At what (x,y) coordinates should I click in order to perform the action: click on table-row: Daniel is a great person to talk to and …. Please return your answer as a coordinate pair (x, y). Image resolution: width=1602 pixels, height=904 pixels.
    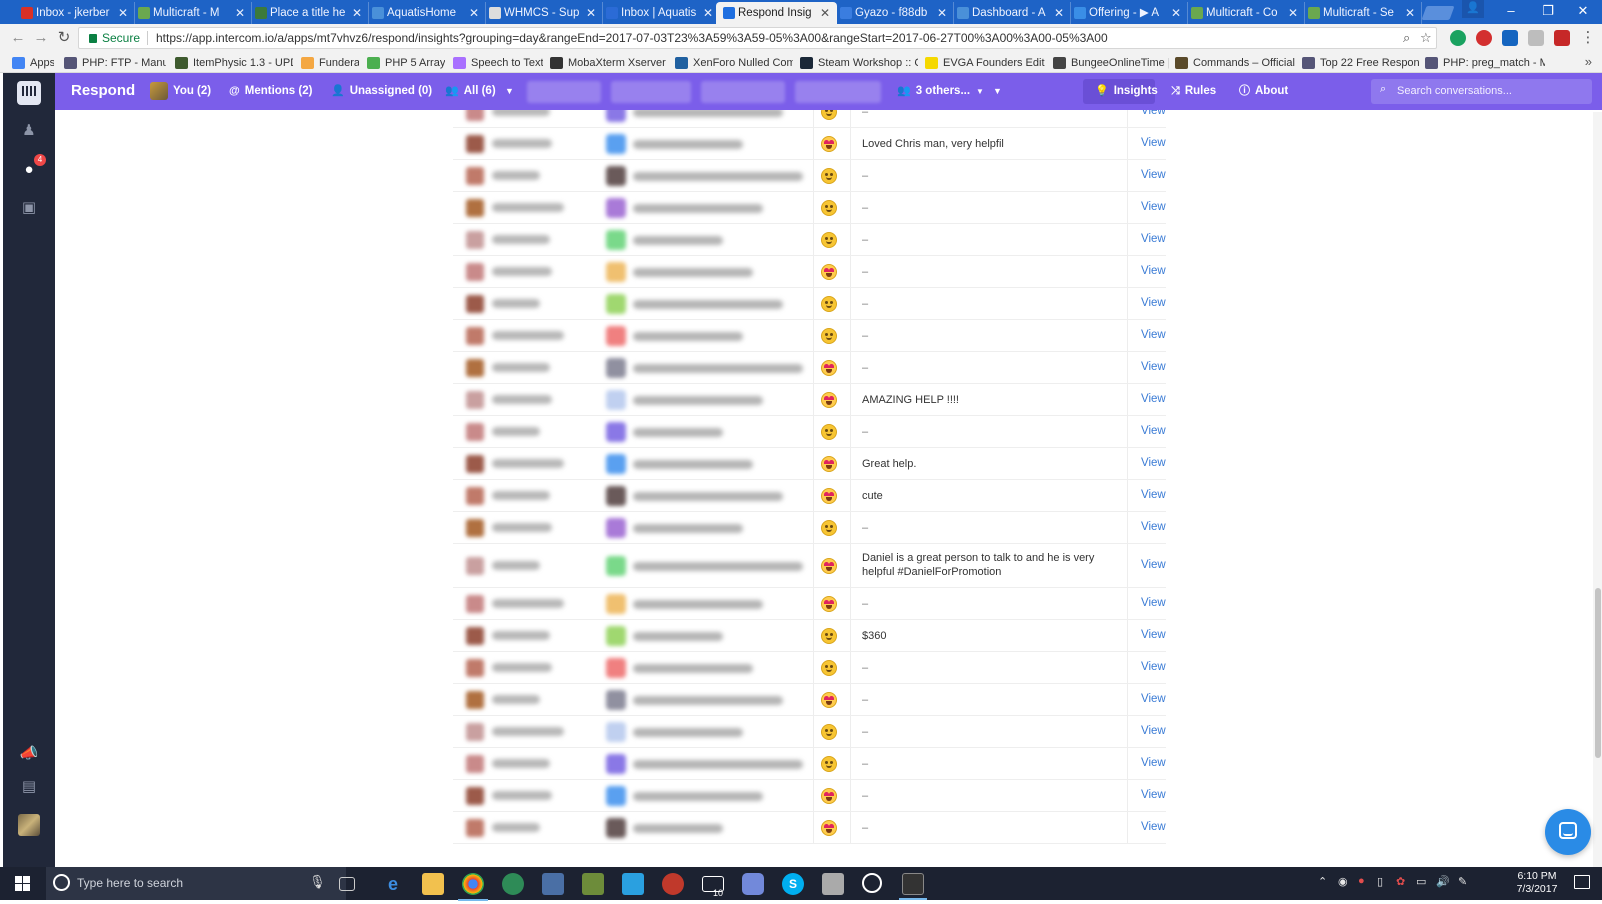
    Looking at the image, I should click on (809, 566).